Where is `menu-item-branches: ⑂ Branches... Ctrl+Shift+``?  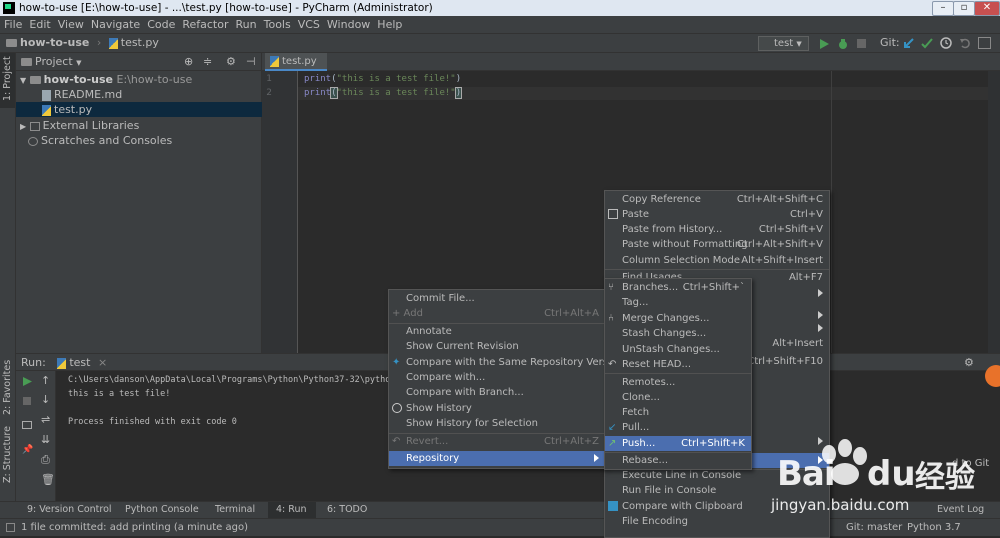
menu-item-branches: ⑂ Branches... Ctrl+Shift+` is located at coordinates (678, 287).